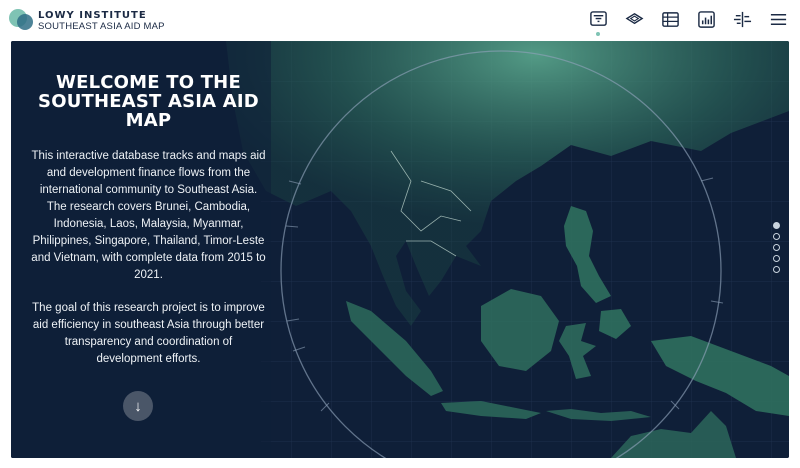 This screenshot has width=800, height=468. I want to click on brand: LOWY INSTITUTE SOUTHEAST ASIA AID MAP, so click(101, 21).